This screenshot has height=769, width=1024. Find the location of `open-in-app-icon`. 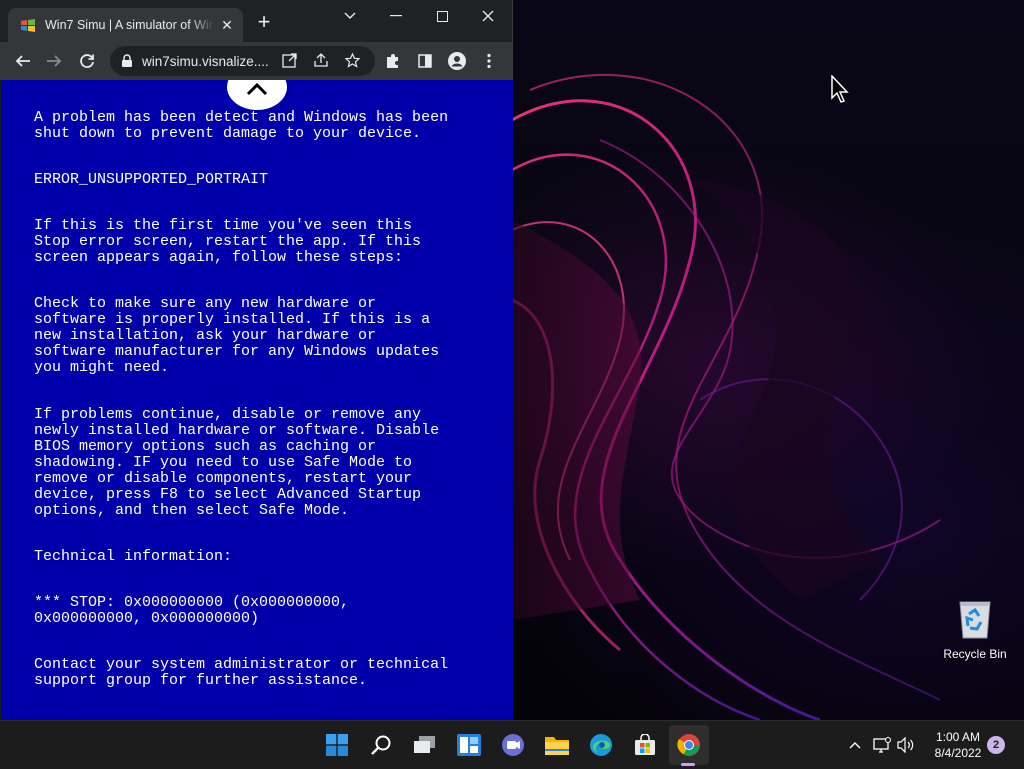

open-in-app-icon is located at coordinates (289, 63).